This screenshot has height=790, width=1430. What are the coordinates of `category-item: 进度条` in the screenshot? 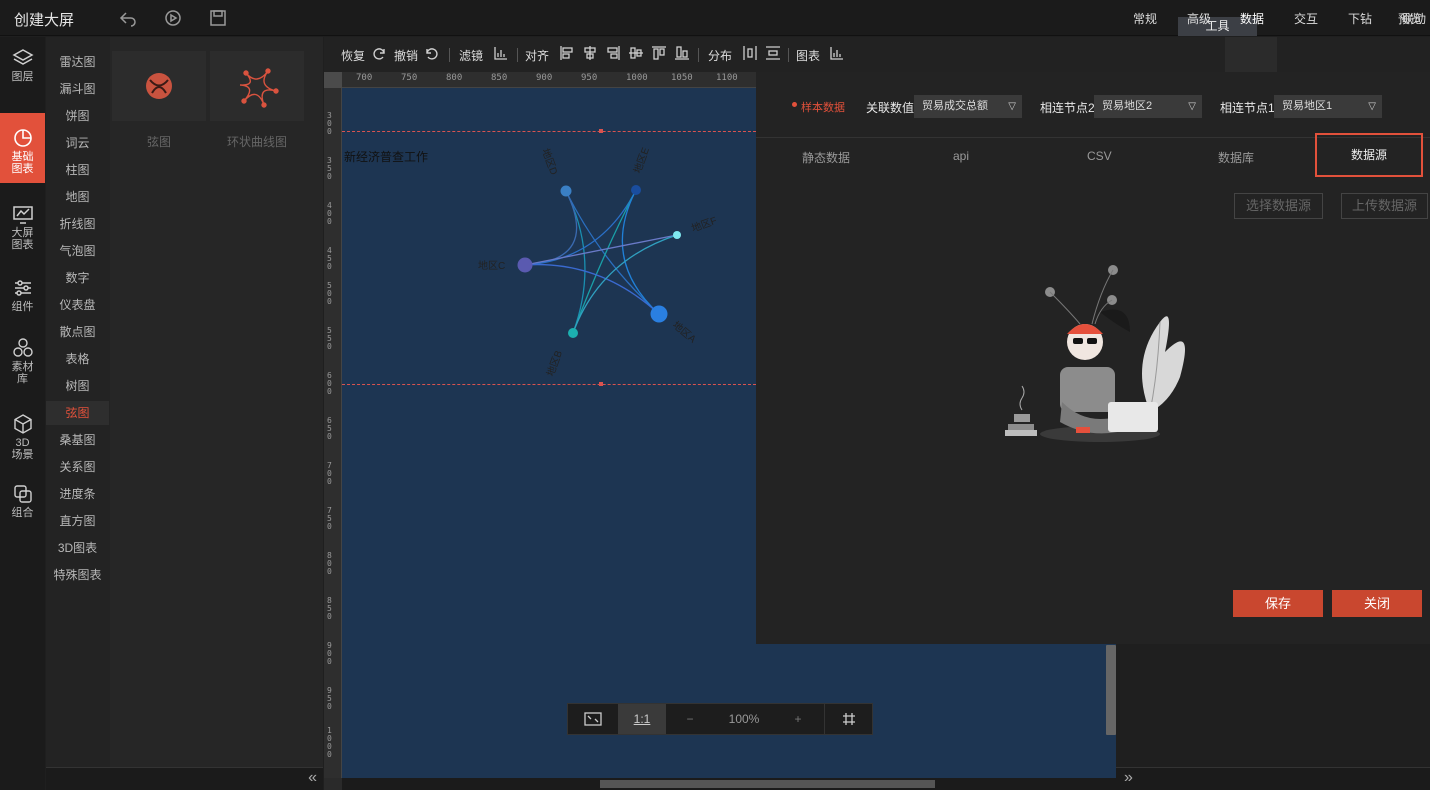 It's located at (77, 494).